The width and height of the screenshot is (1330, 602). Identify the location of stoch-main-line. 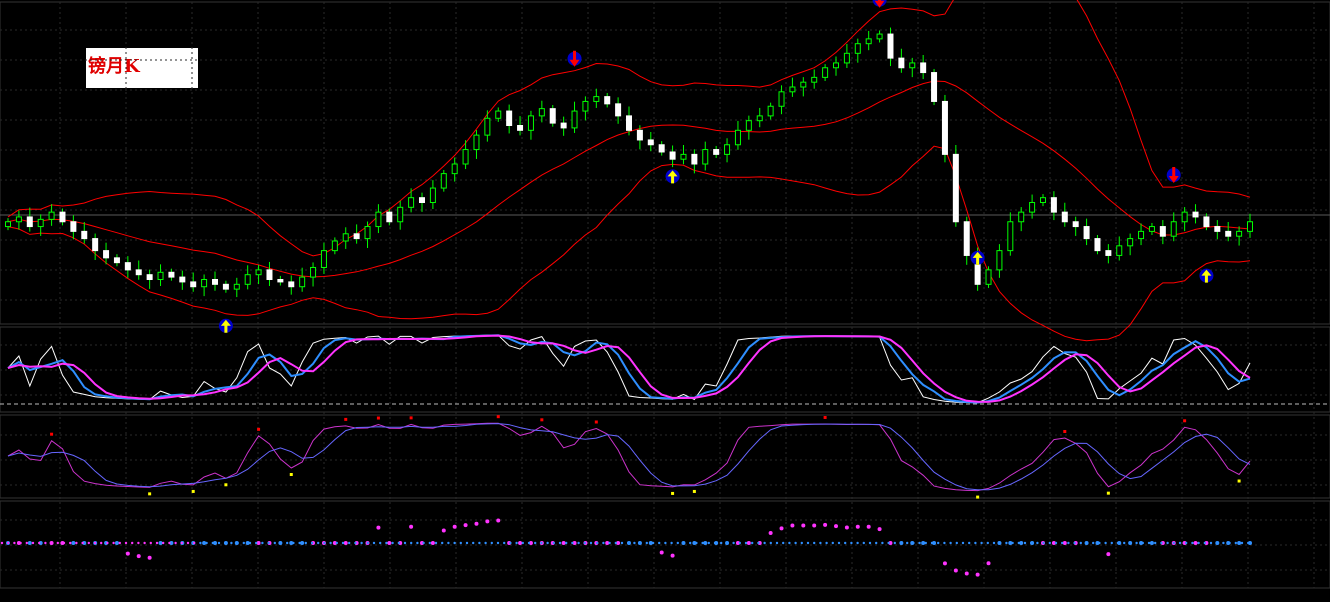
(629, 369).